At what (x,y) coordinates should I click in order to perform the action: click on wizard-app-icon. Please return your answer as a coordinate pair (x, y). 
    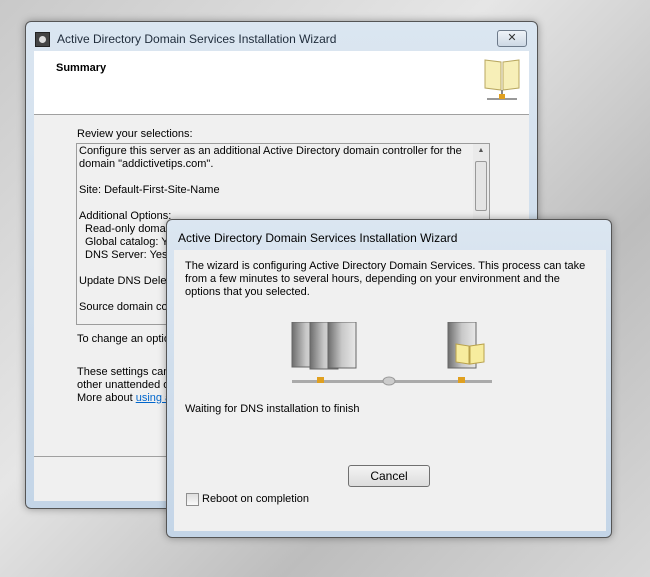
    Looking at the image, I should click on (42, 39).